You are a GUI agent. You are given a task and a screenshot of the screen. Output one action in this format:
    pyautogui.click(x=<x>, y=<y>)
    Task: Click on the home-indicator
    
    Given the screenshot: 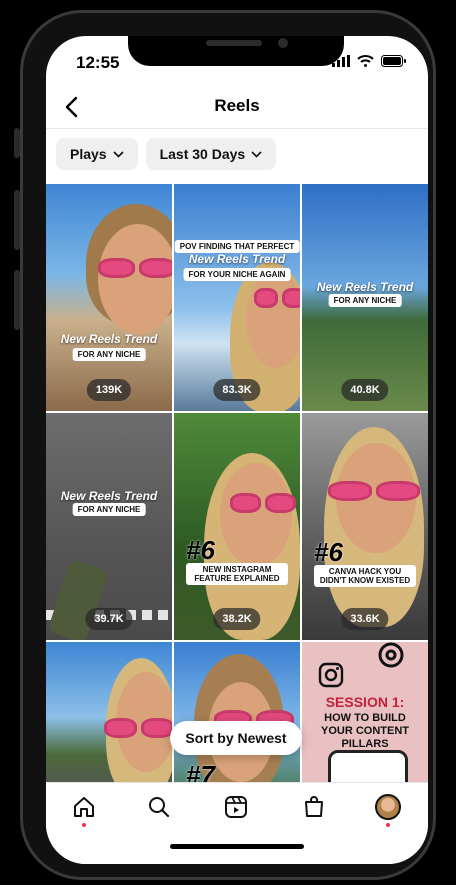 What is the action you would take?
    pyautogui.click(x=237, y=846)
    